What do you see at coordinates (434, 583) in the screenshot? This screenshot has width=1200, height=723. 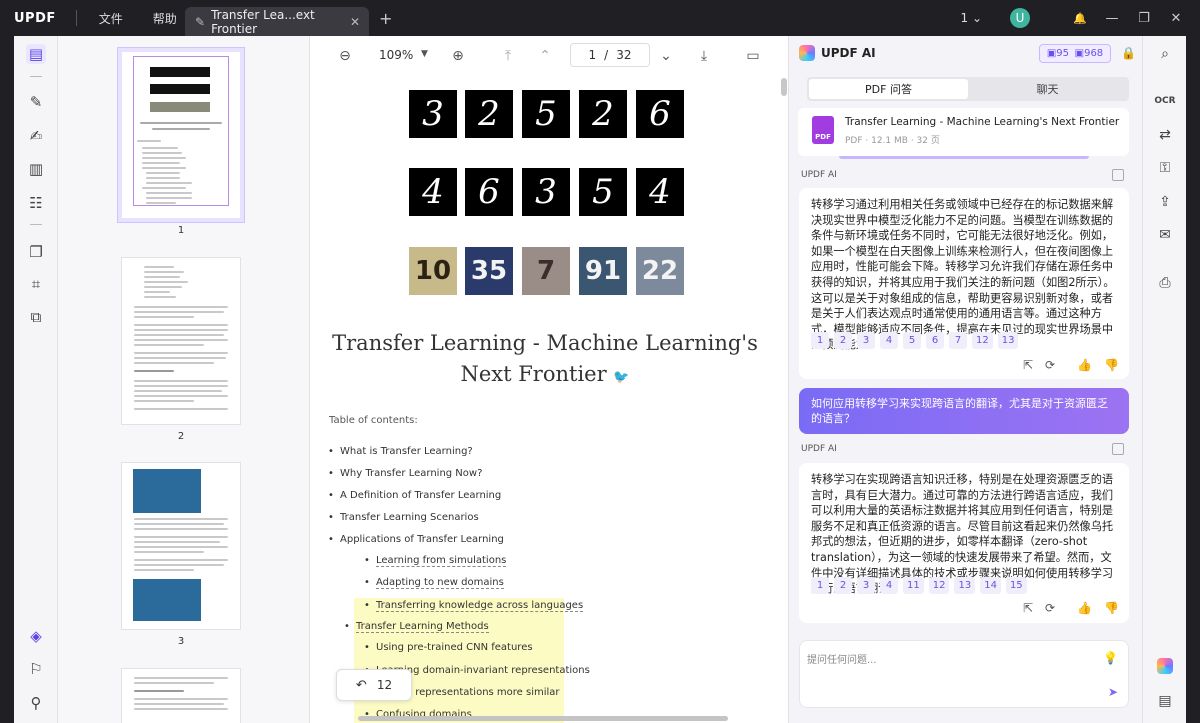 I see `toc-subitem: Adapting to new domains` at bounding box center [434, 583].